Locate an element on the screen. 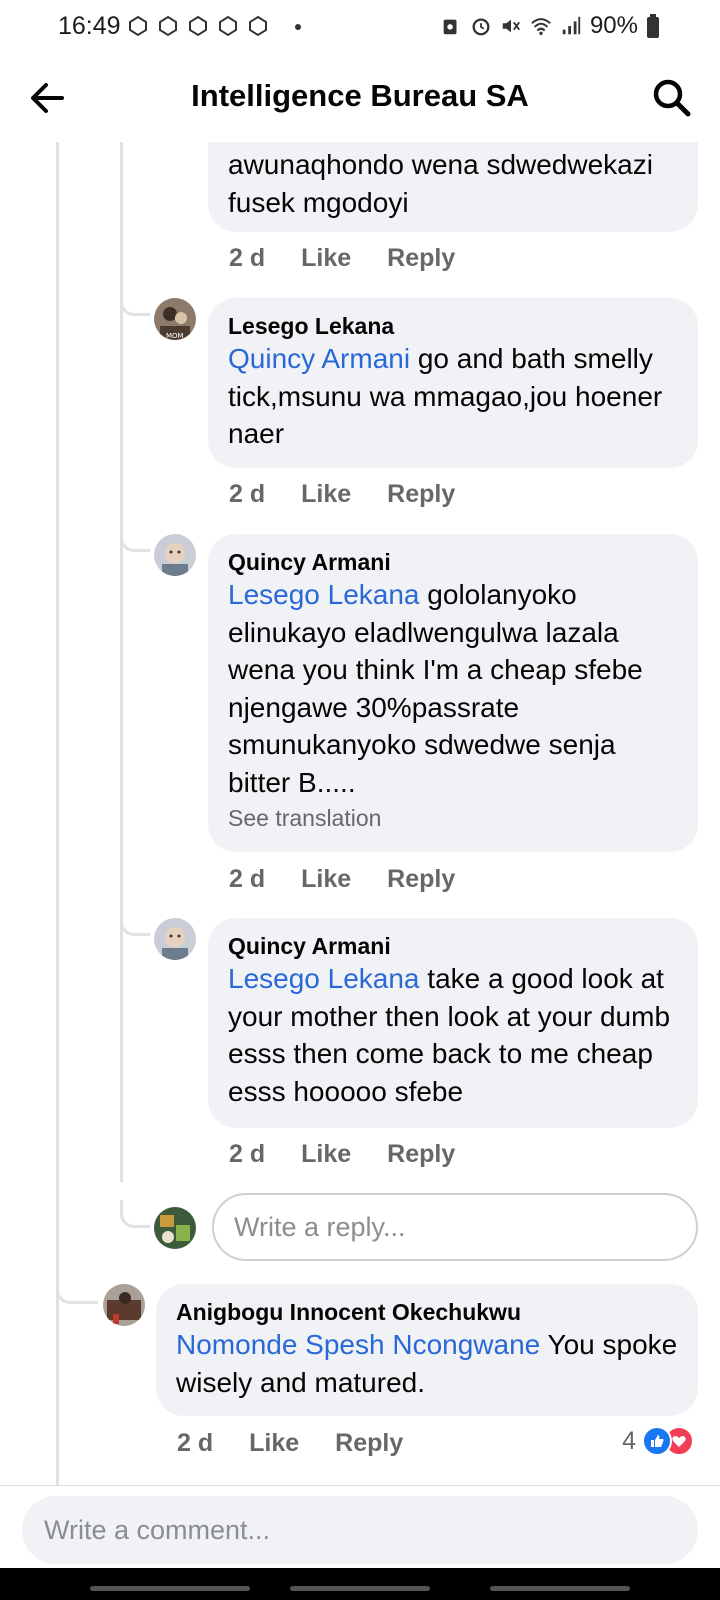 This screenshot has height=1600, width=720. system-icons: 90% is located at coordinates (550, 26).